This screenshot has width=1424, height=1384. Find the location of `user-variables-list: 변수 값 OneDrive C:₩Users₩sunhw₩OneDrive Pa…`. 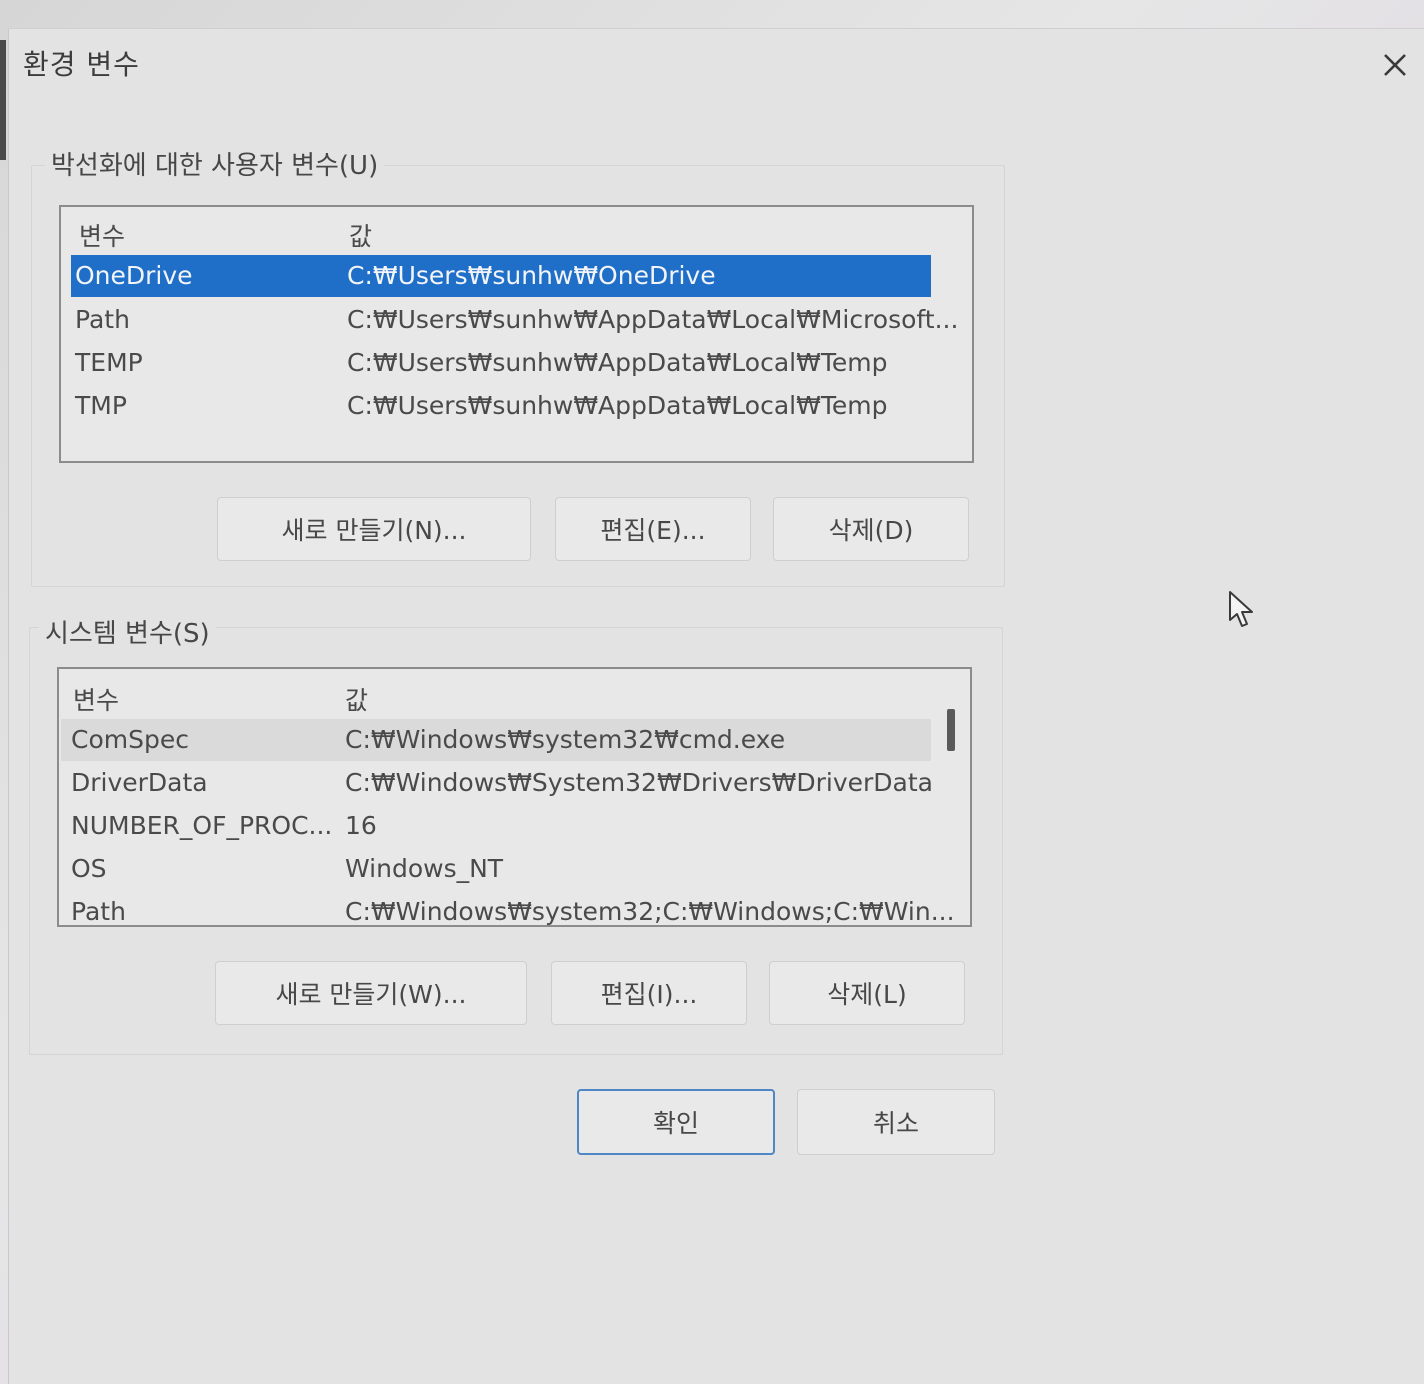

user-variables-list: 변수 값 OneDrive C:₩Users₩sunhw₩OneDrive Pa… is located at coordinates (516, 334).